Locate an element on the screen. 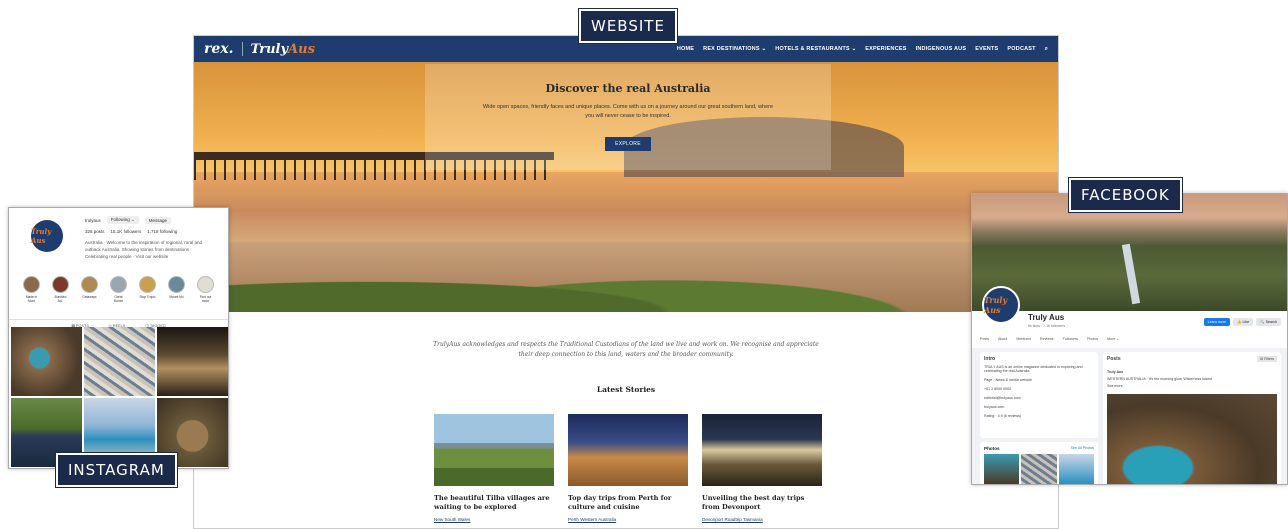 The image size is (1288, 529). story-highlight: Made in Mont is located at coordinates (31, 289).